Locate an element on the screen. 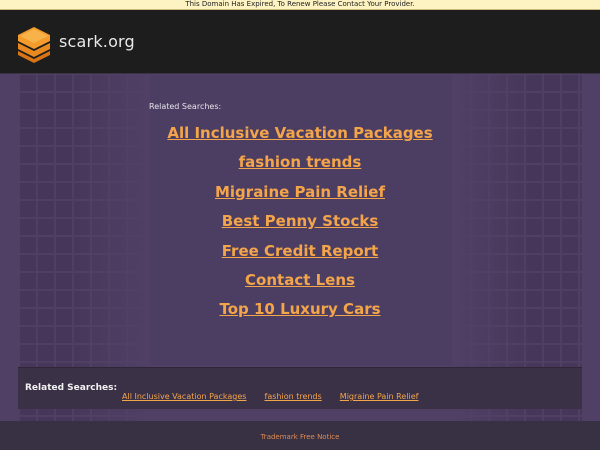 The height and width of the screenshot is (450, 600). bottom-related-label: Related Searches: is located at coordinates (71, 388).